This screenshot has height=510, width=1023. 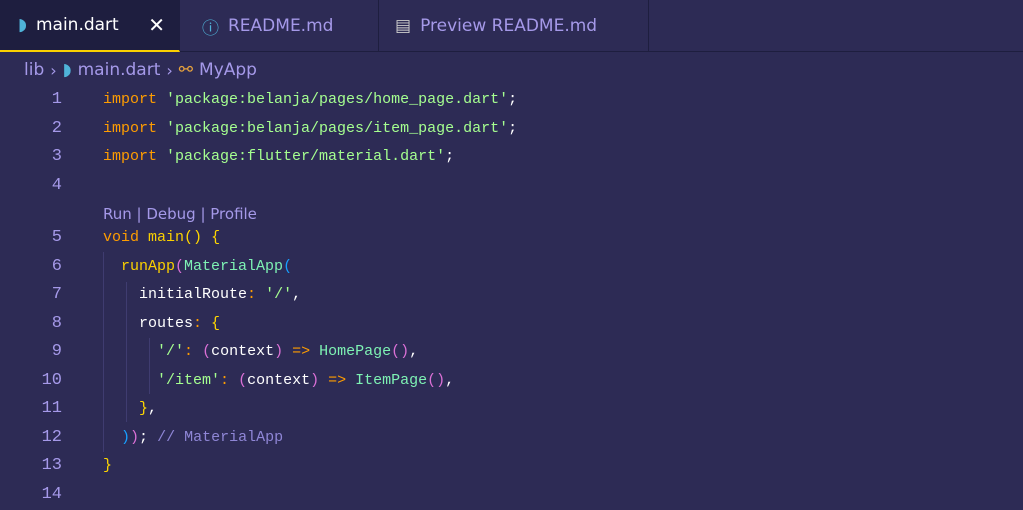 I want to click on class-symbol-icon: ⚯, so click(x=186, y=70).